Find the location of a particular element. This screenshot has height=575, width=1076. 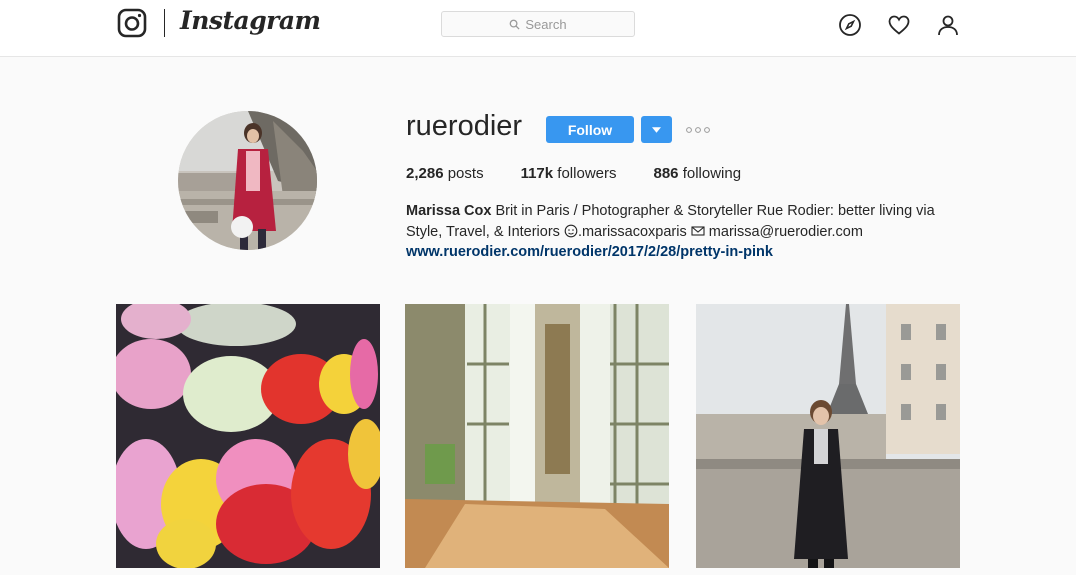

post-image-flowers is located at coordinates (248, 436).